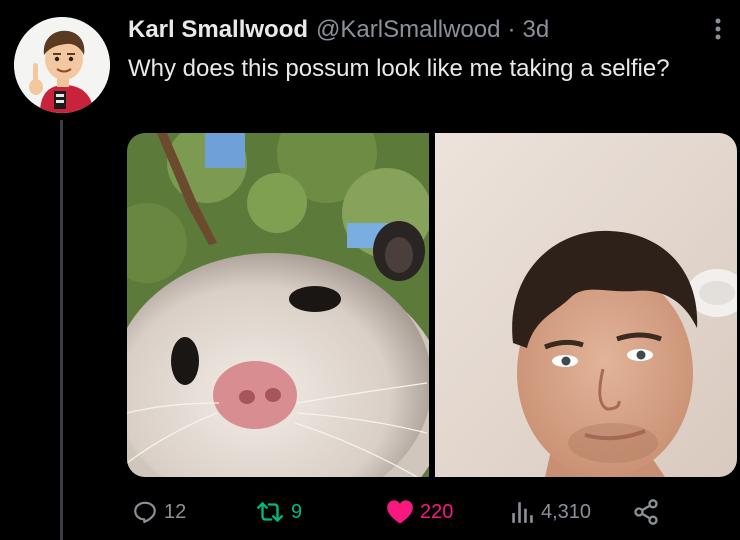  I want to click on cartoon-avatar-icon, so click(62, 65).